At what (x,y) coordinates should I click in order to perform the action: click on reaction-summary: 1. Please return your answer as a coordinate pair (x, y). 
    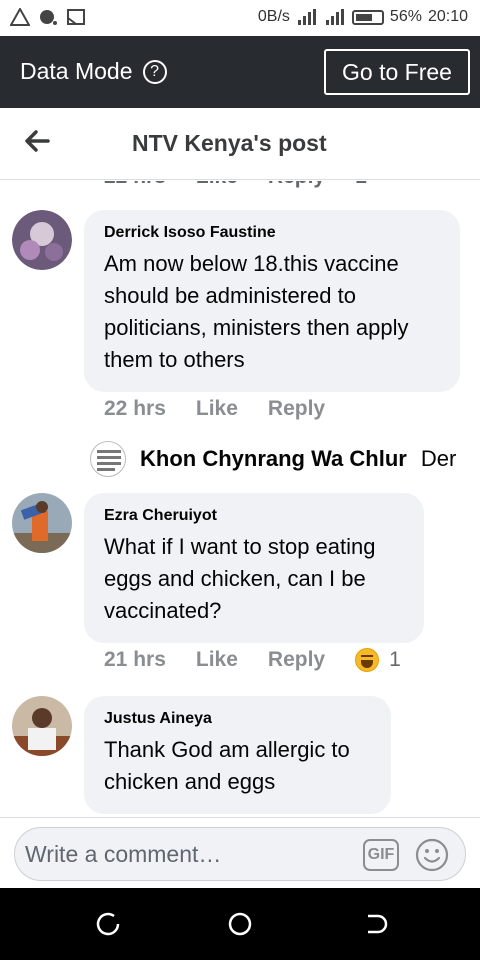
    Looking at the image, I should click on (378, 660).